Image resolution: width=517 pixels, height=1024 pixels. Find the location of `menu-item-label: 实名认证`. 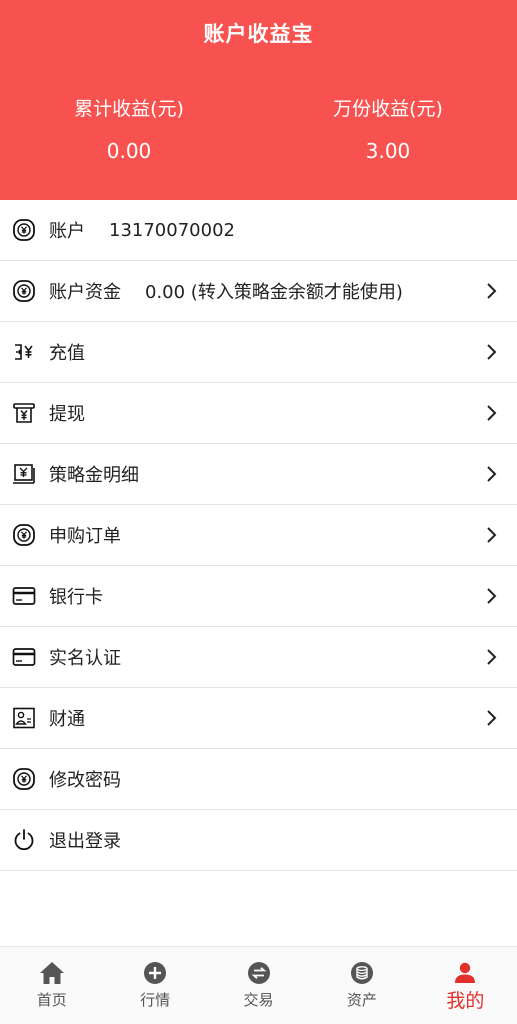

menu-item-label: 实名认证 is located at coordinates (85, 658).